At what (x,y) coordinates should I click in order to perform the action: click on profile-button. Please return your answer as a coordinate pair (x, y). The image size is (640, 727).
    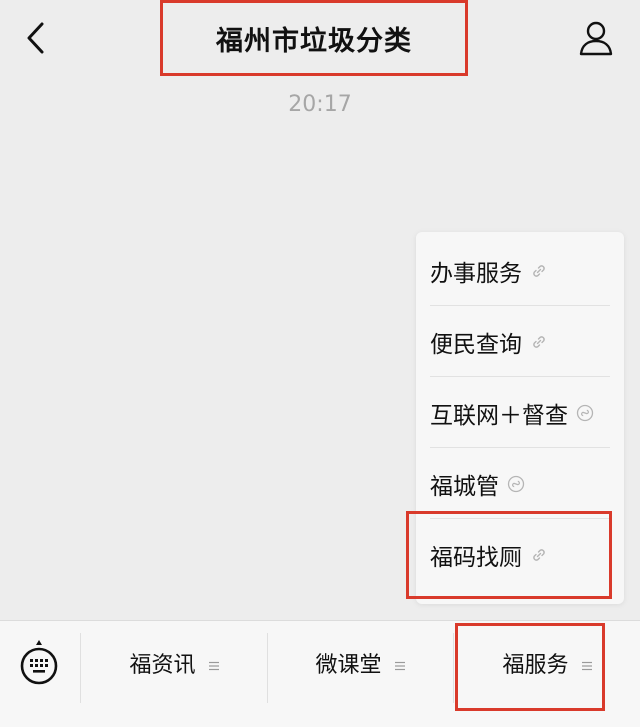
    Looking at the image, I should click on (596, 38).